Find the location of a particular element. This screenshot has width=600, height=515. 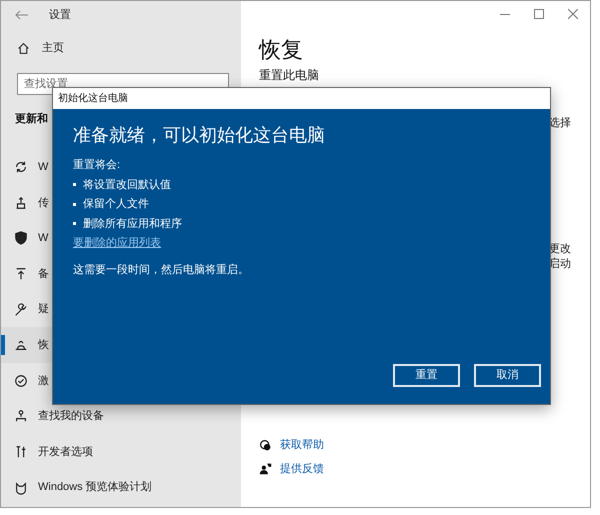

window-title: 设置 is located at coordinates (60, 15).